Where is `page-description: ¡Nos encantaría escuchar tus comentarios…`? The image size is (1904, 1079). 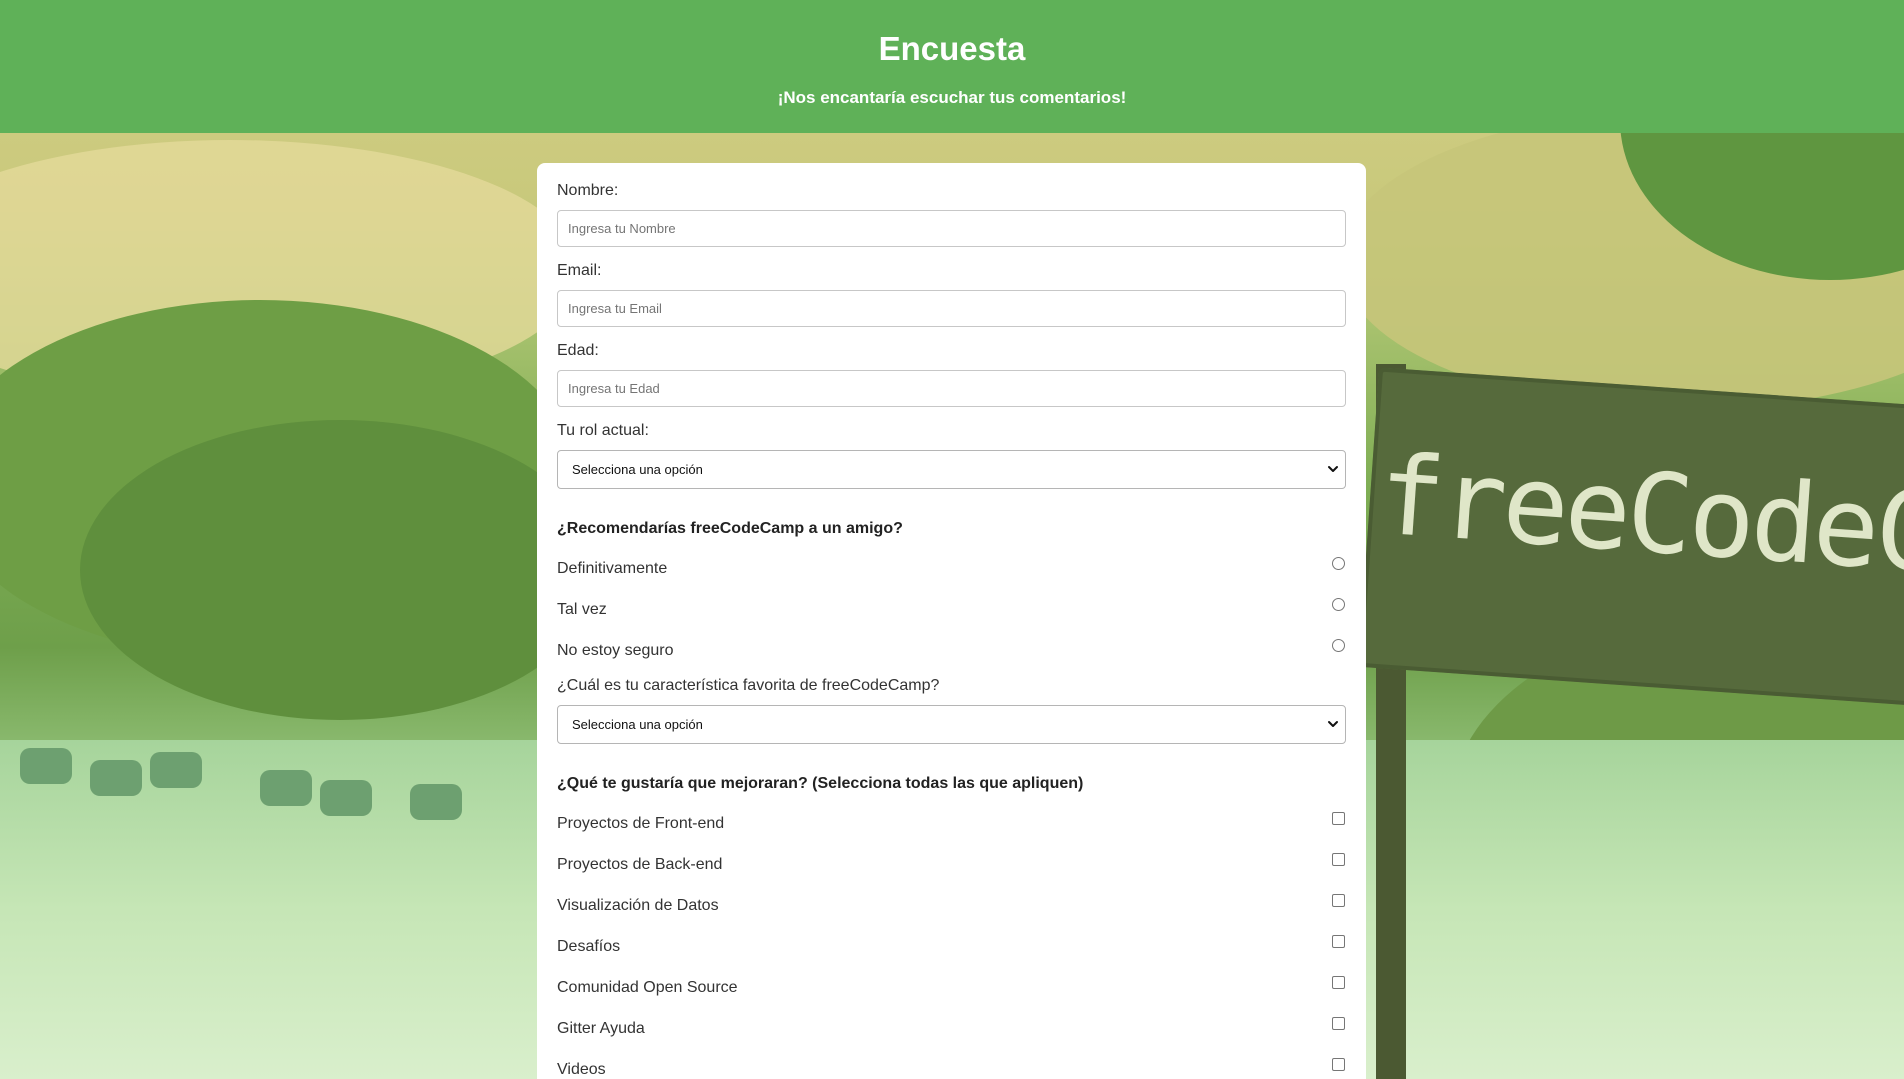
page-description: ¡Nos encantaría escuchar tus comentarios… is located at coordinates (952, 97).